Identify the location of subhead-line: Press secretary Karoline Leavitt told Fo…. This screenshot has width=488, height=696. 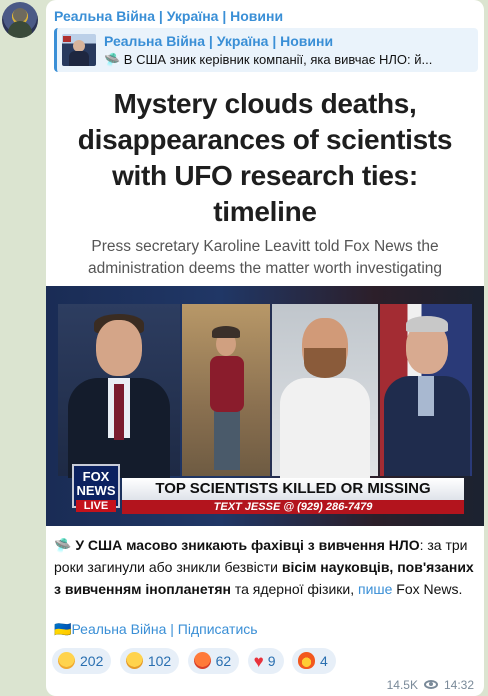
(265, 246).